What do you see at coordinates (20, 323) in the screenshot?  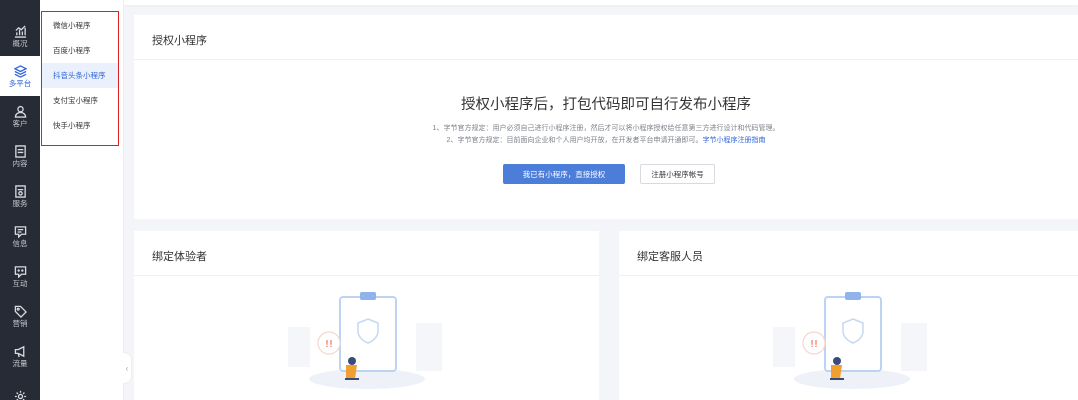 I see `nav-item-label: 营销` at bounding box center [20, 323].